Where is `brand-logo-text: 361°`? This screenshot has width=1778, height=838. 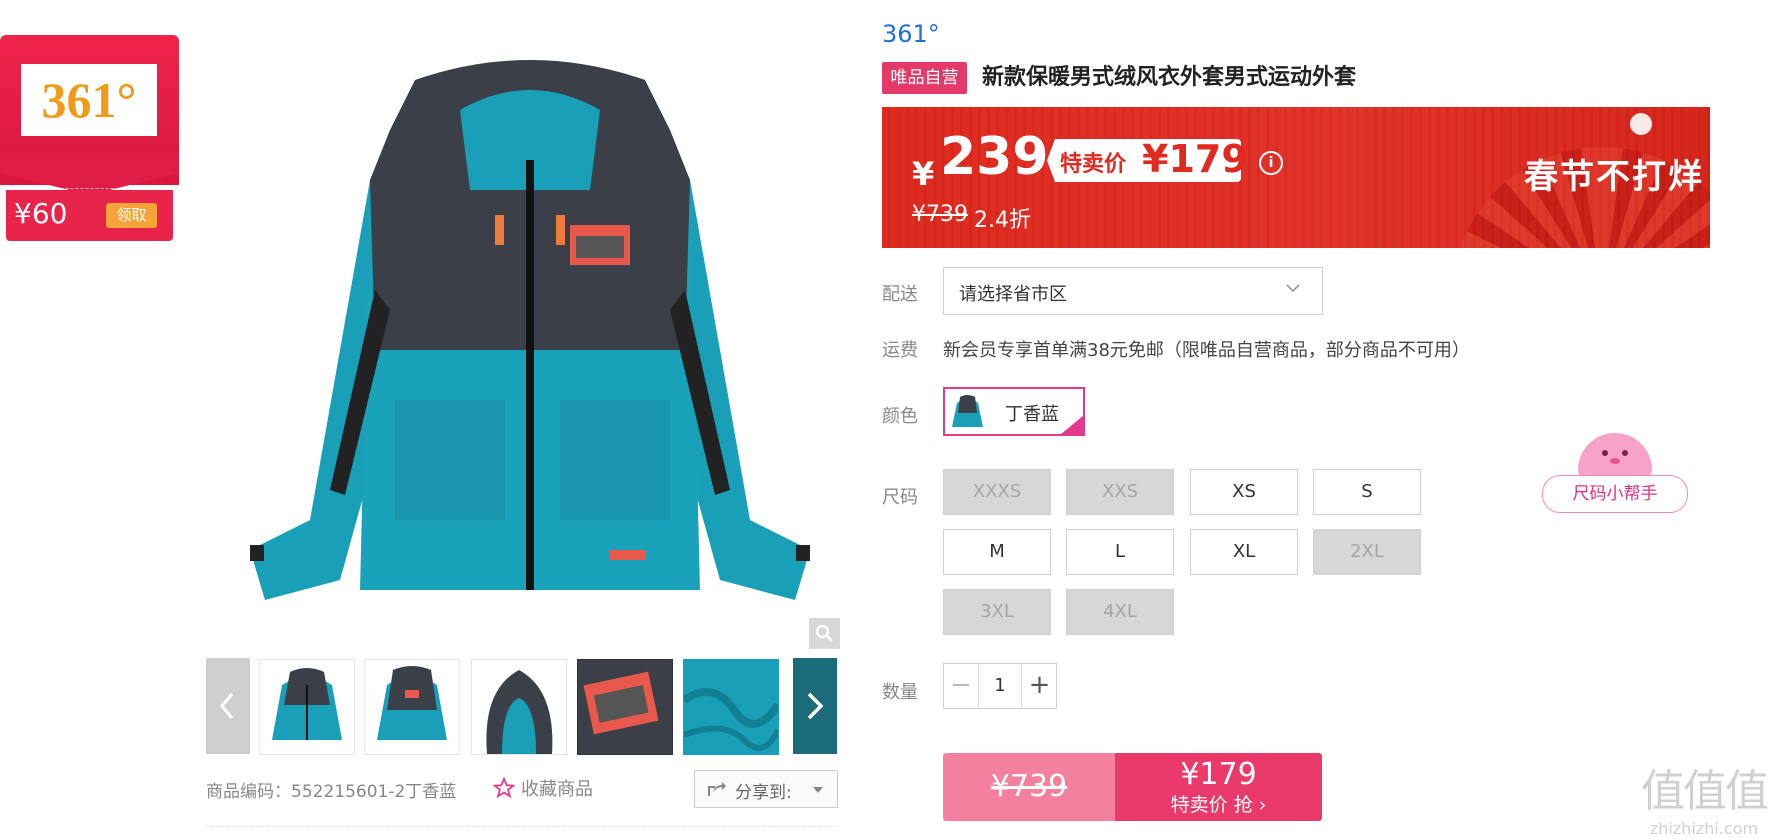 brand-logo-text: 361° is located at coordinates (89, 100).